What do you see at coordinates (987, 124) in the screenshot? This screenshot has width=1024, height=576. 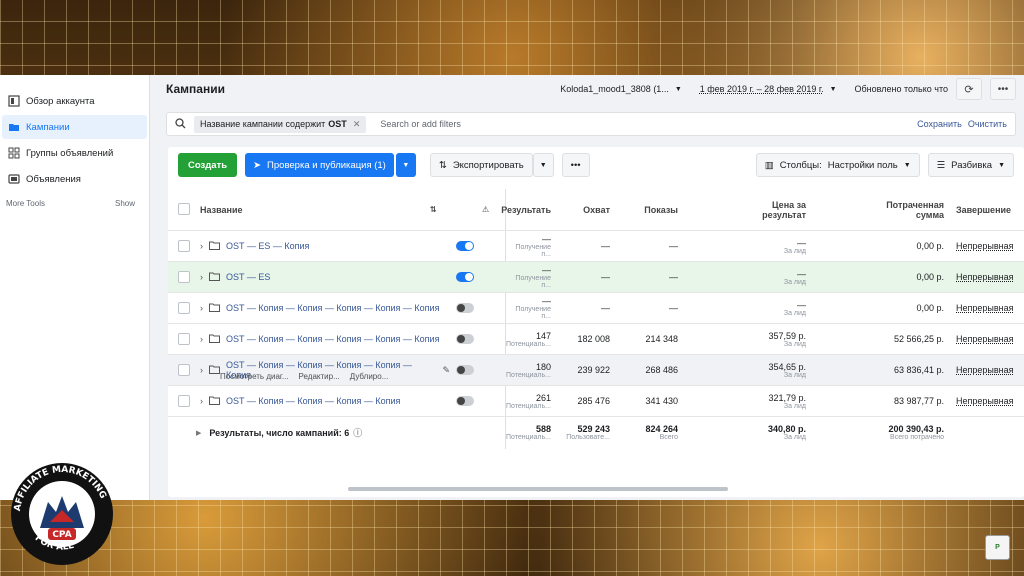 I see `clear-filter-link: Очистить` at bounding box center [987, 124].